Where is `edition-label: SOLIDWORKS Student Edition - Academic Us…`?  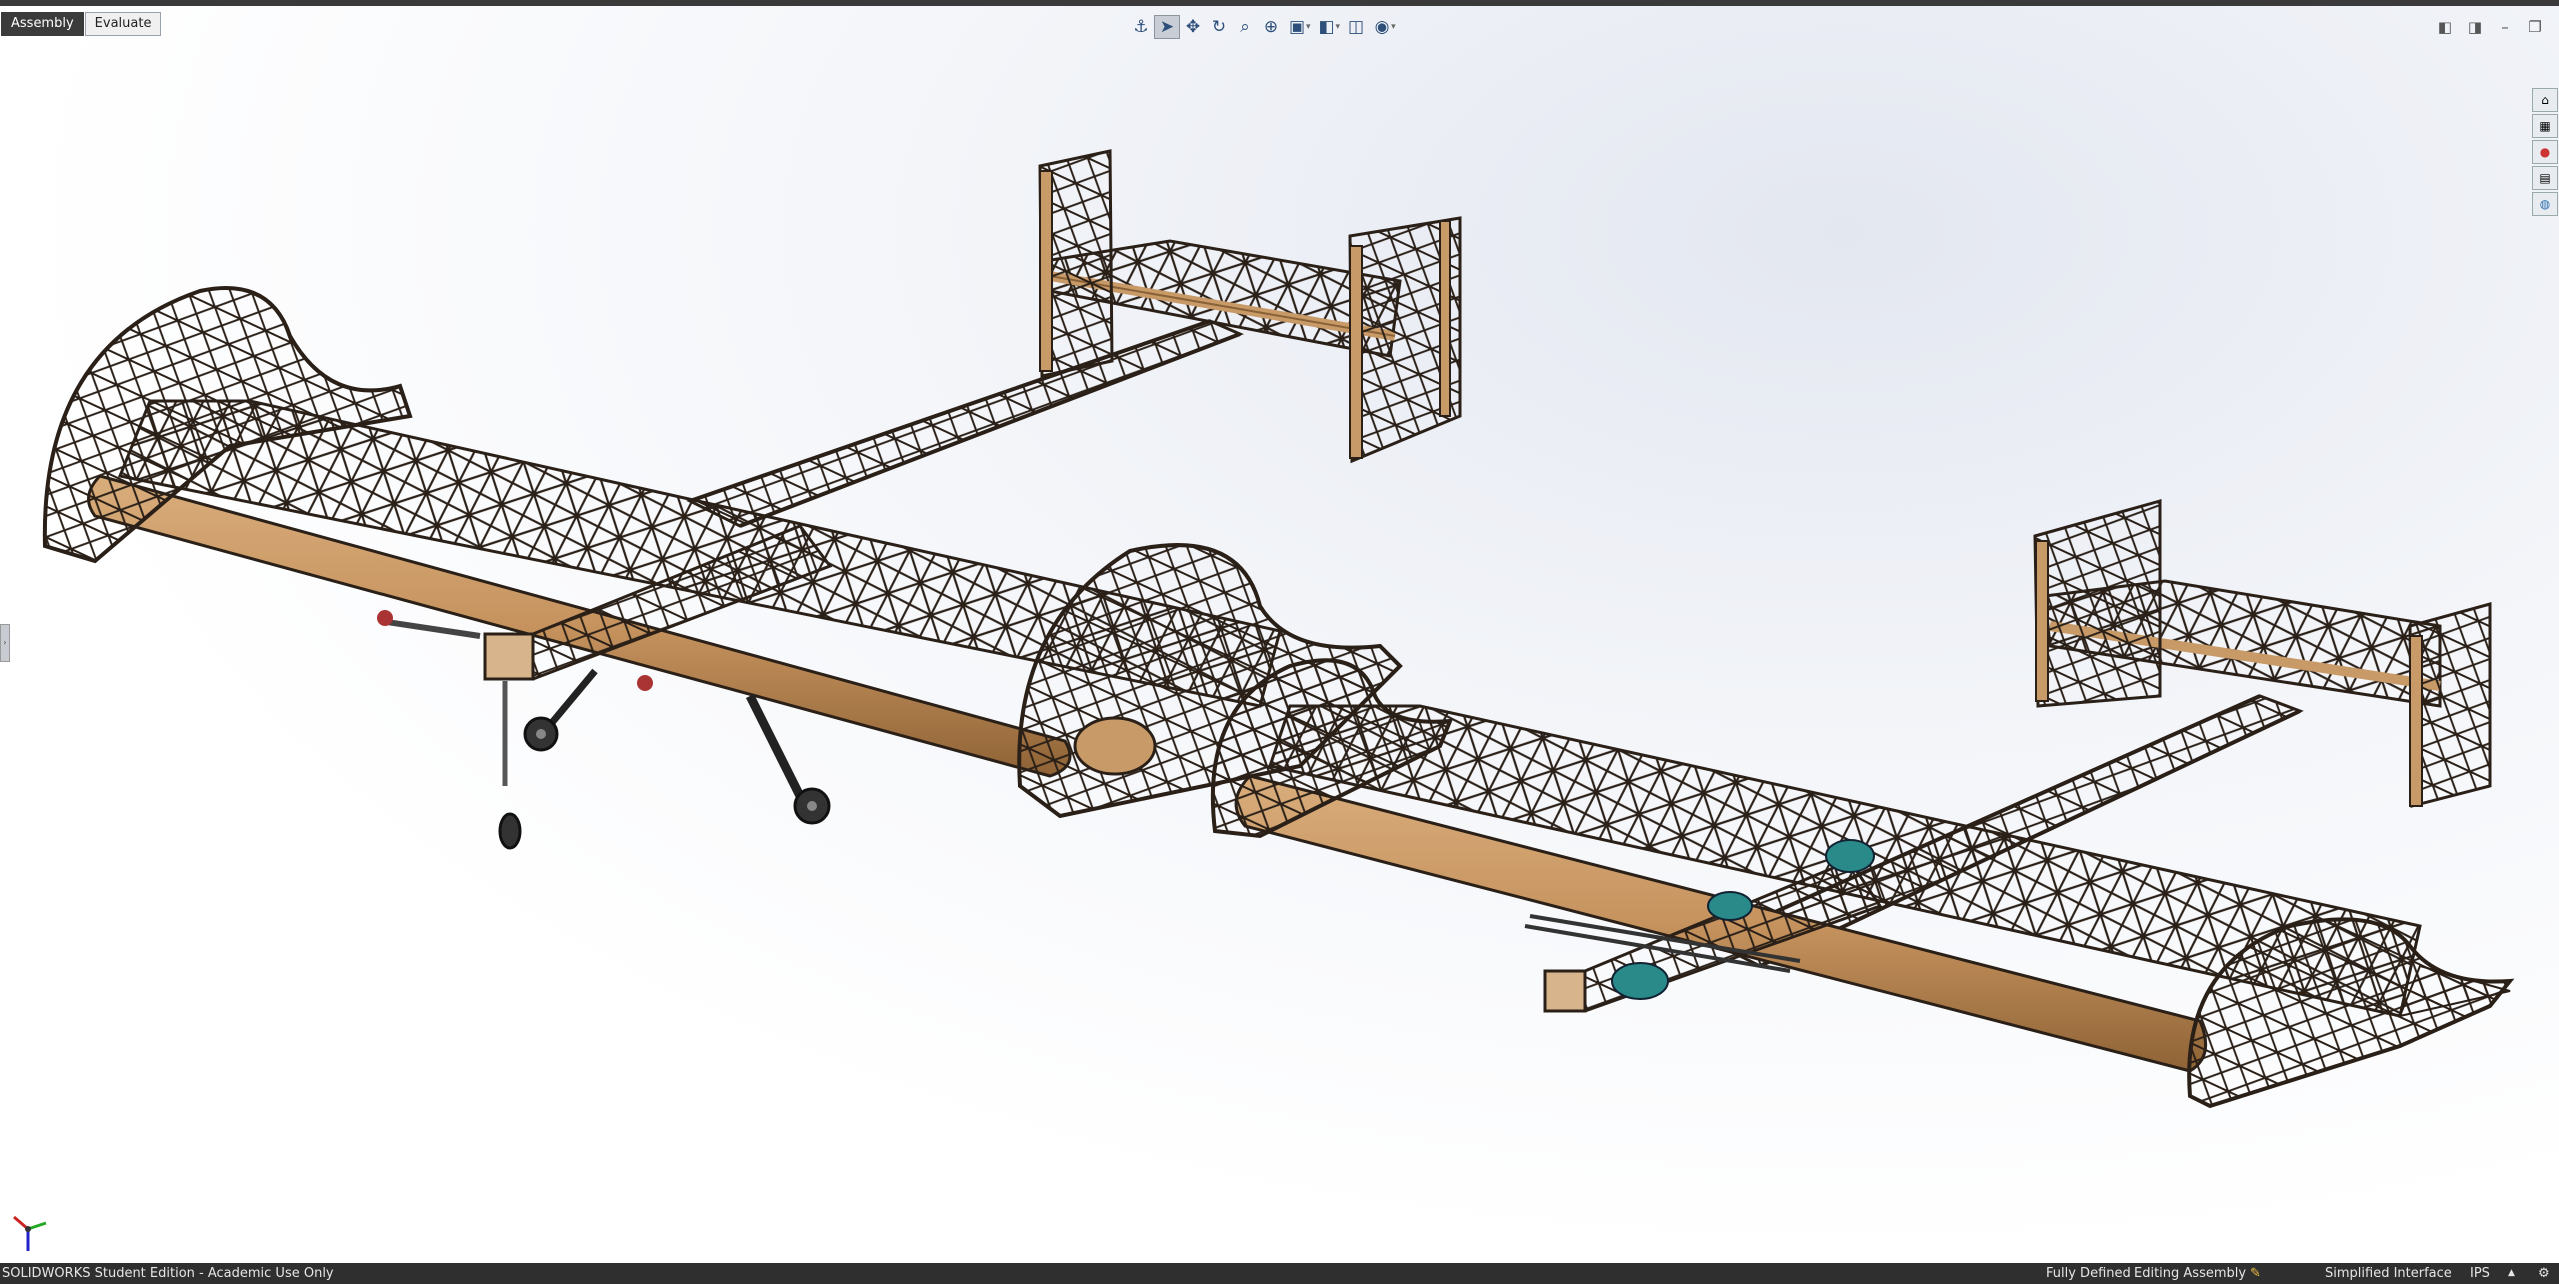
edition-label: SOLIDWORKS Student Edition - Academic Us… is located at coordinates (168, 1273).